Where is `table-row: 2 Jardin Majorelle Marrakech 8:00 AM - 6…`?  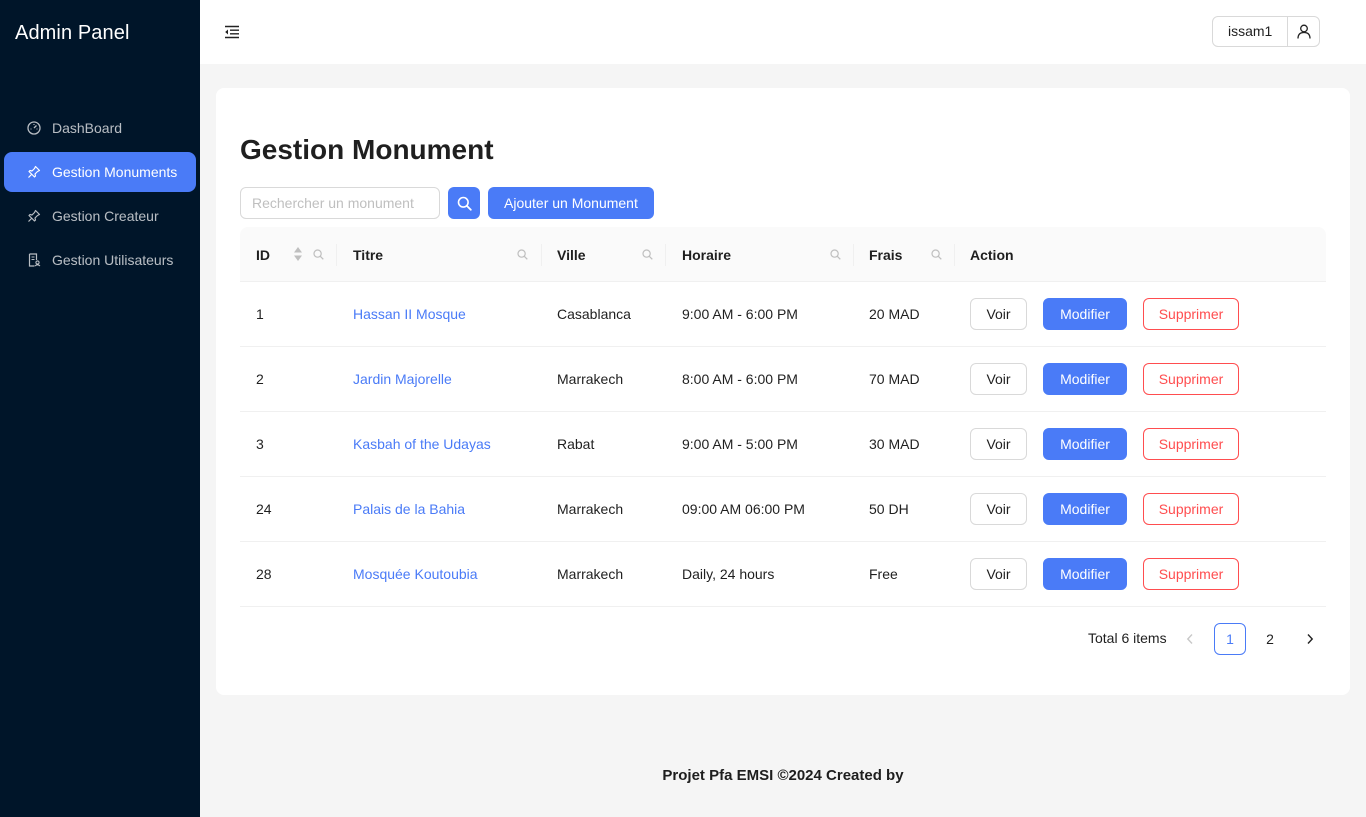 table-row: 2 Jardin Majorelle Marrakech 8:00 AM - 6… is located at coordinates (783, 379).